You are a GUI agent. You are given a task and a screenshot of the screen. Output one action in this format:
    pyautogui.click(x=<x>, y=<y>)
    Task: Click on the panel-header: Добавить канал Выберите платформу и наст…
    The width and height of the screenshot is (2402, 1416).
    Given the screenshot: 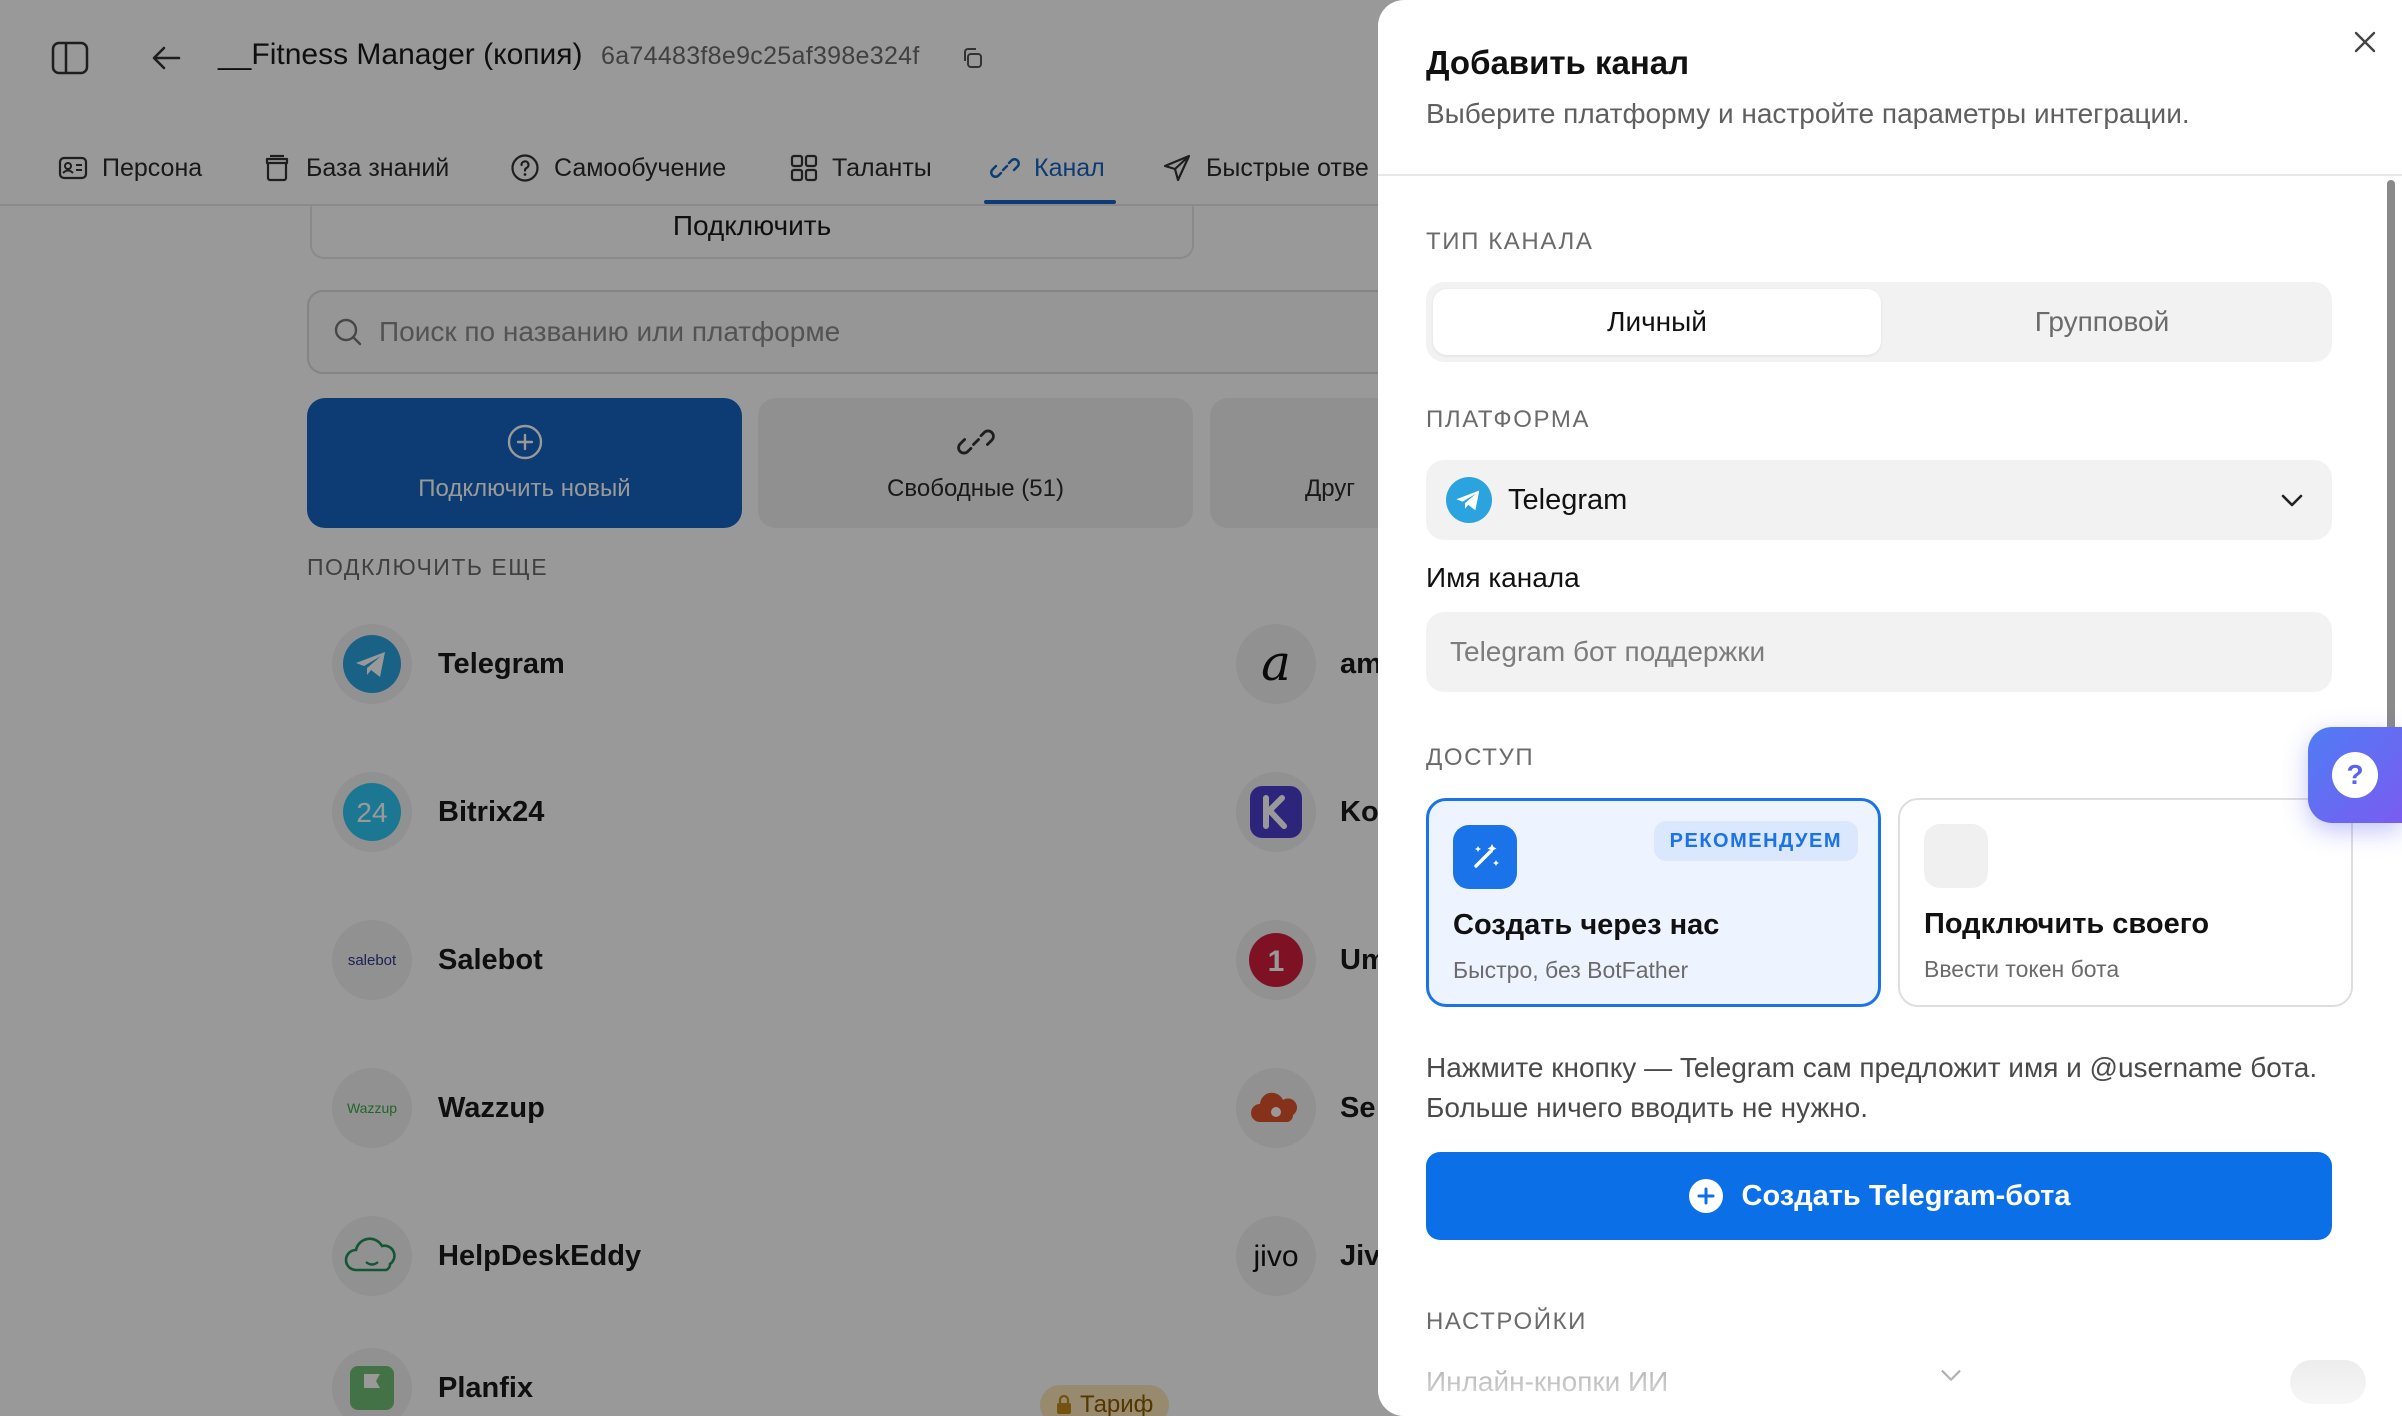 What is the action you would take?
    pyautogui.click(x=1890, y=88)
    